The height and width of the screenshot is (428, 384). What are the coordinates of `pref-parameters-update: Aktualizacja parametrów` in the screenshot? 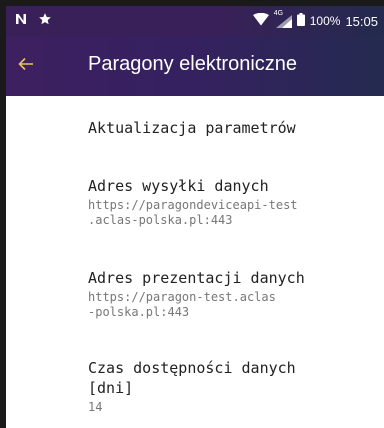 It's located at (233, 128).